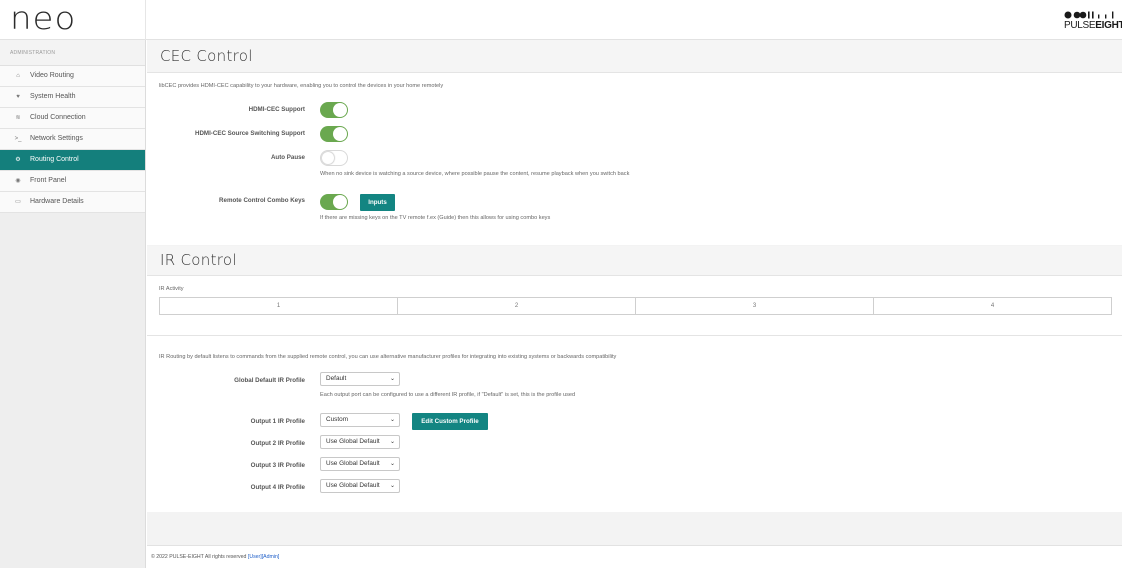  What do you see at coordinates (198, 260) in the screenshot?
I see `ir-title: IR Control` at bounding box center [198, 260].